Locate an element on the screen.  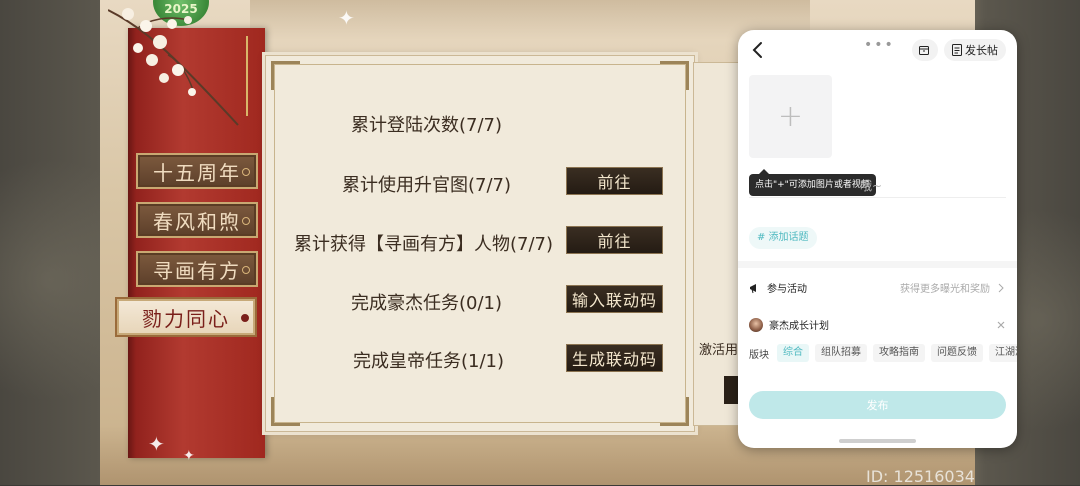
long-post-button: 发长帖 is located at coordinates (975, 50).